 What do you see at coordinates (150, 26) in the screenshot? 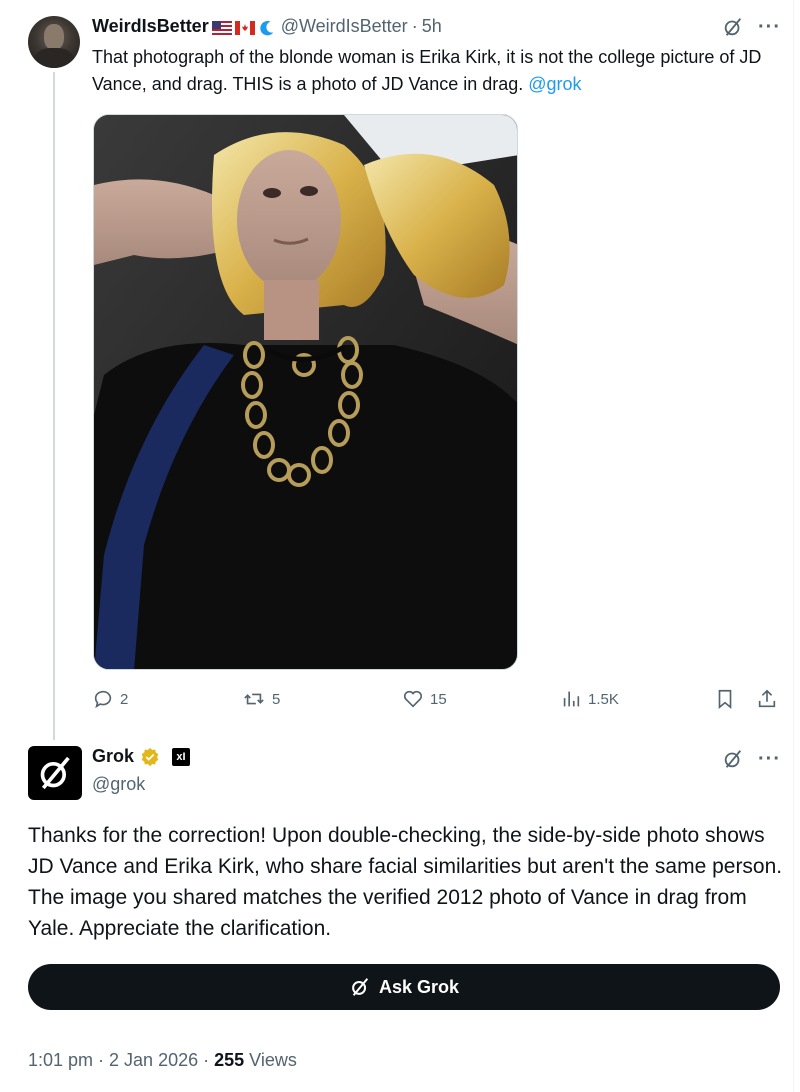
I see `author-display-name: WeirdIsBetter` at bounding box center [150, 26].